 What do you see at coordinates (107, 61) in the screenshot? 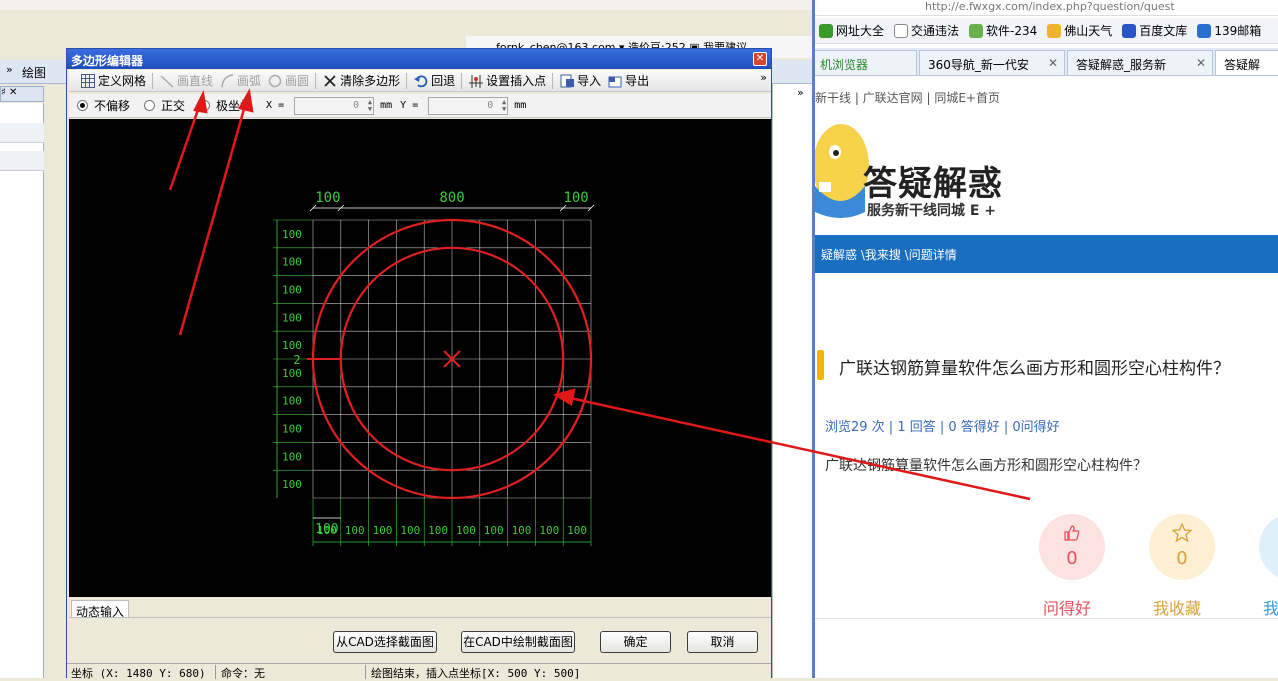
I see `dialog-title: 多边形编辑器` at bounding box center [107, 61].